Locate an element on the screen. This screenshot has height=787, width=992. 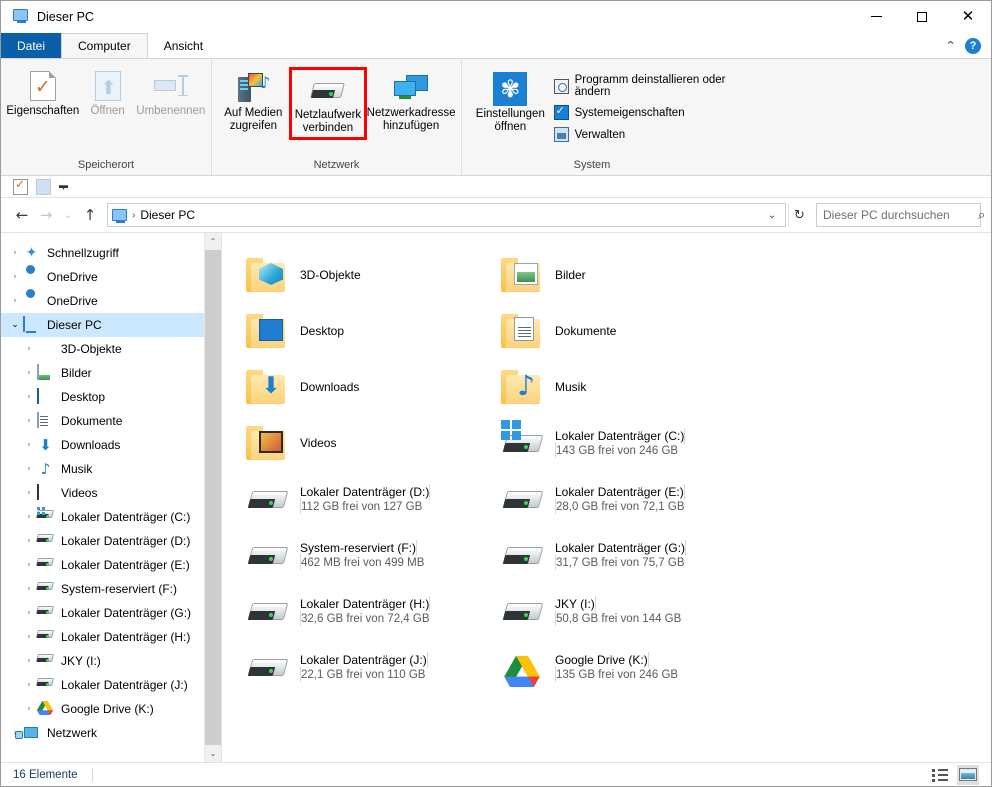
minimize-button is located at coordinates (876, 16).